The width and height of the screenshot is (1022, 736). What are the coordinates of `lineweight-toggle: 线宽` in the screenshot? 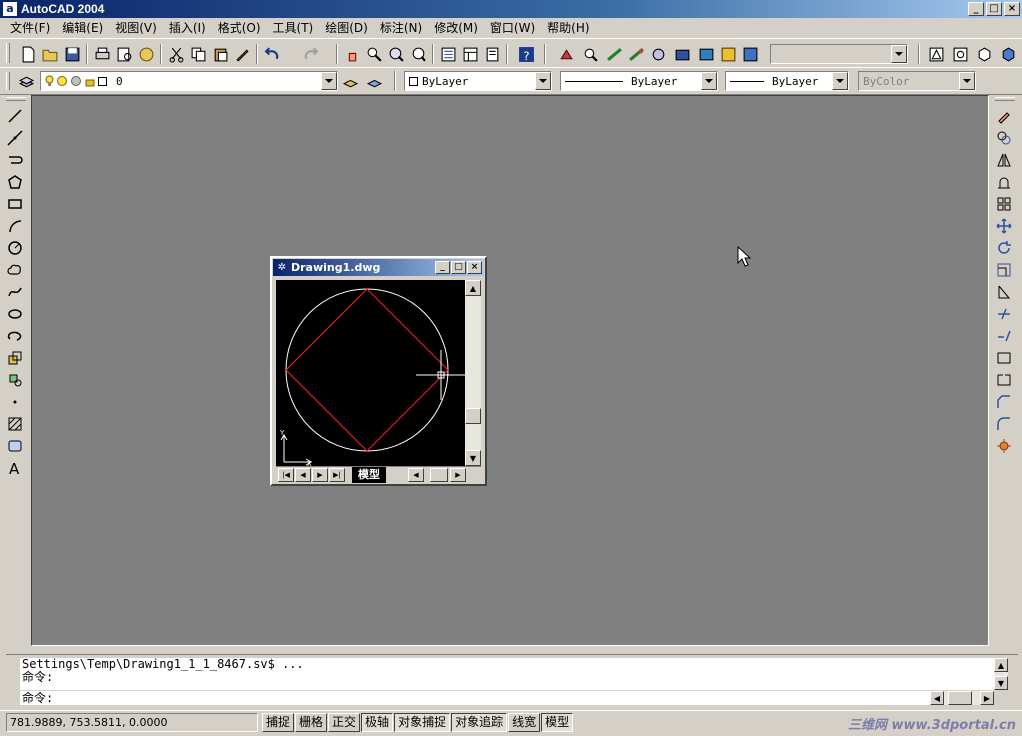 It's located at (524, 722).